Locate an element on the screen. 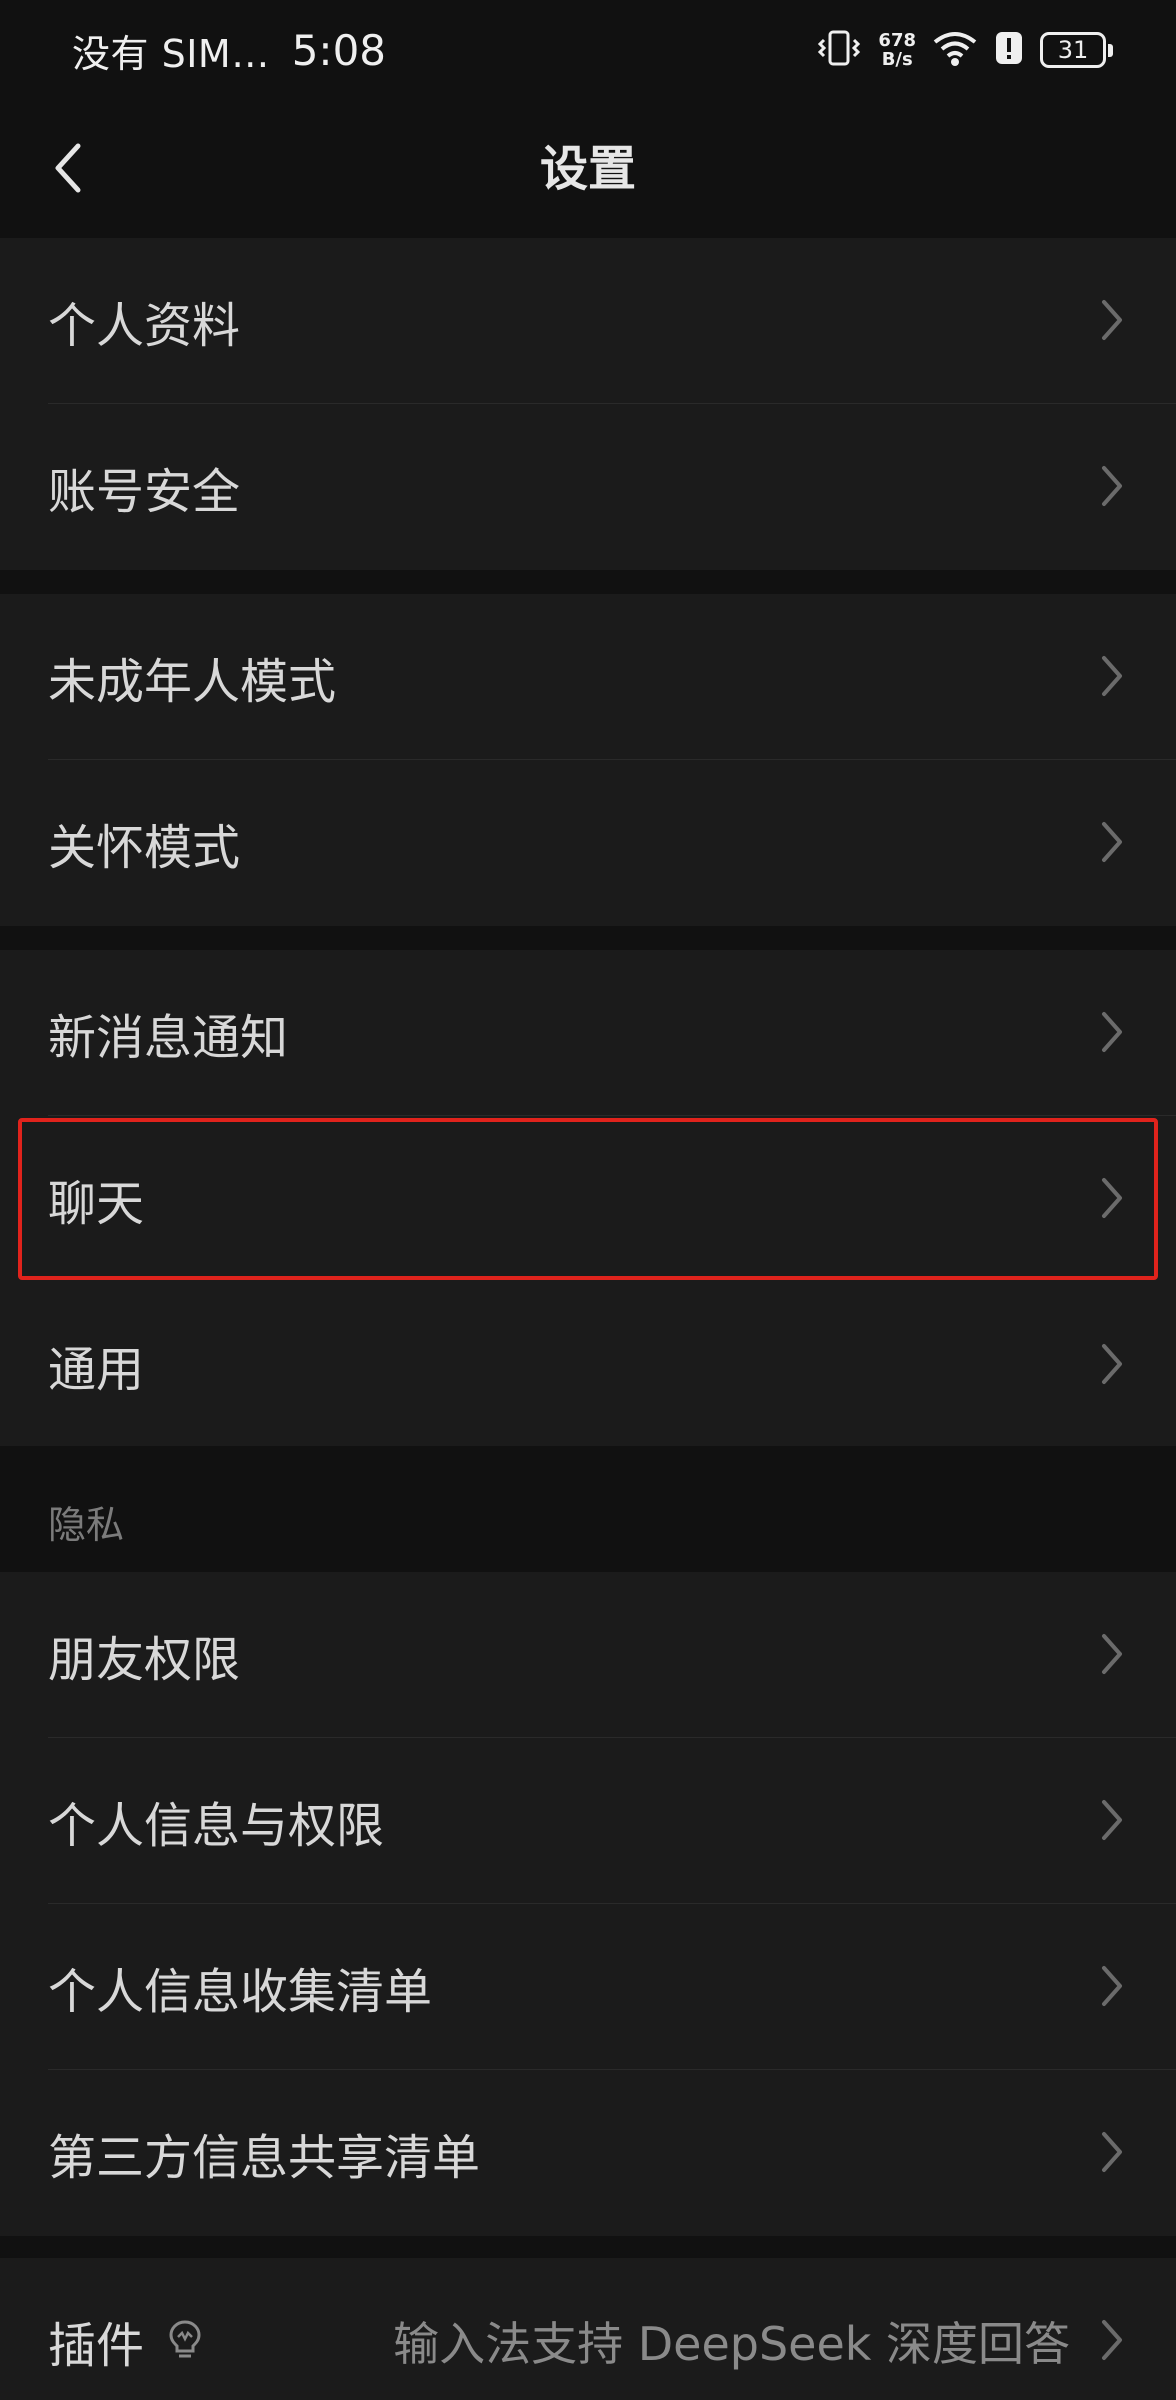 Image resolution: width=1176 pixels, height=2400 pixels. chevron-left-icon is located at coordinates (68, 168).